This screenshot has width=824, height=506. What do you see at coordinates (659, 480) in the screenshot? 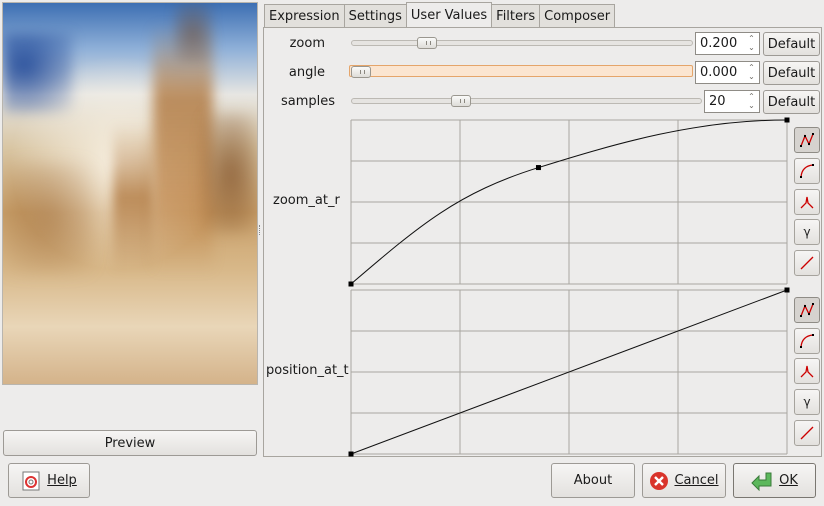
I see `cancel-icon` at bounding box center [659, 480].